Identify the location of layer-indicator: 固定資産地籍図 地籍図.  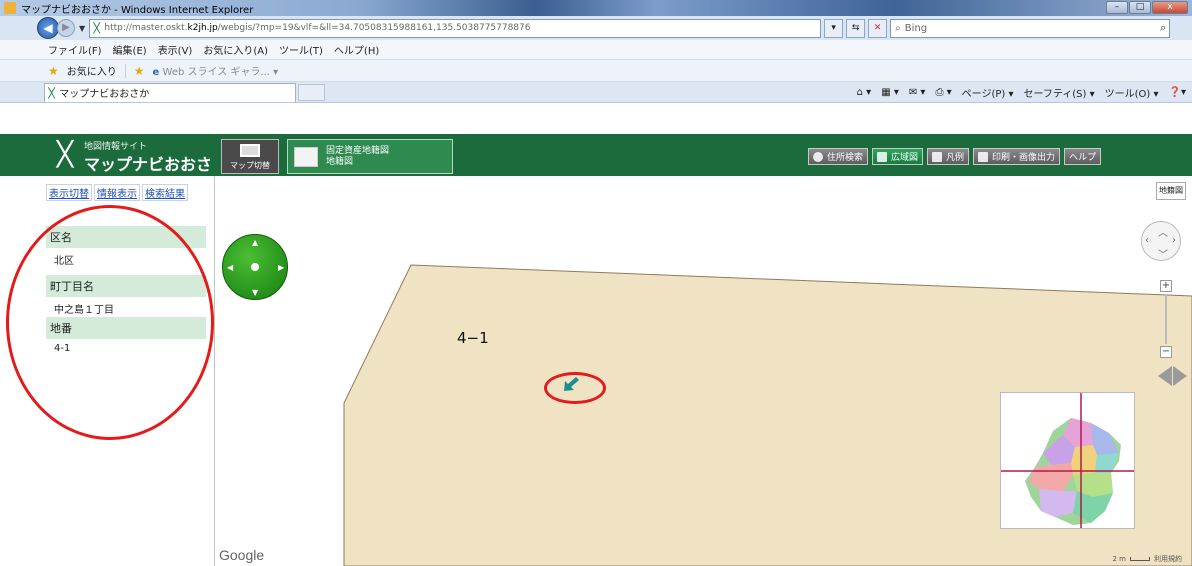
(370, 156).